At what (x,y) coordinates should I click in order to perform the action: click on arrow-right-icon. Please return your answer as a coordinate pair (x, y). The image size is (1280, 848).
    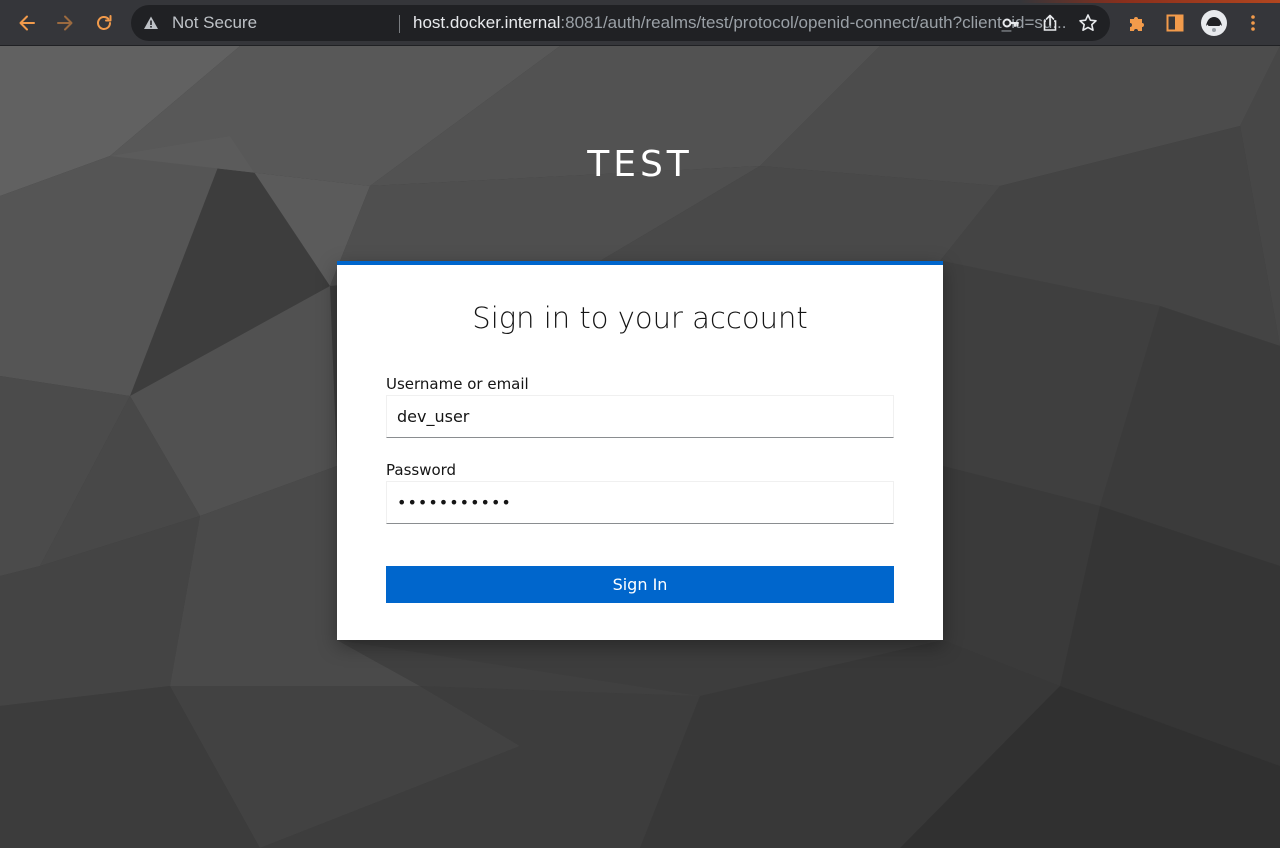
    Looking at the image, I should click on (65, 23).